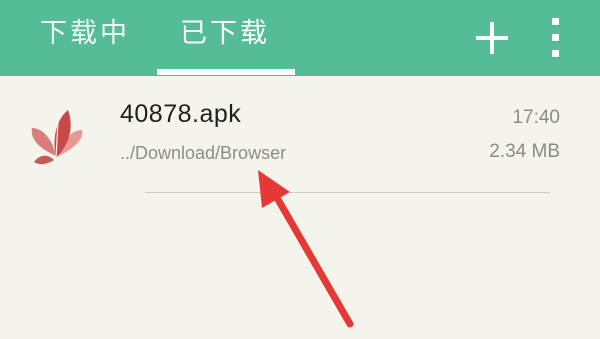  What do you see at coordinates (536, 117) in the screenshot?
I see `file-time: 17:40` at bounding box center [536, 117].